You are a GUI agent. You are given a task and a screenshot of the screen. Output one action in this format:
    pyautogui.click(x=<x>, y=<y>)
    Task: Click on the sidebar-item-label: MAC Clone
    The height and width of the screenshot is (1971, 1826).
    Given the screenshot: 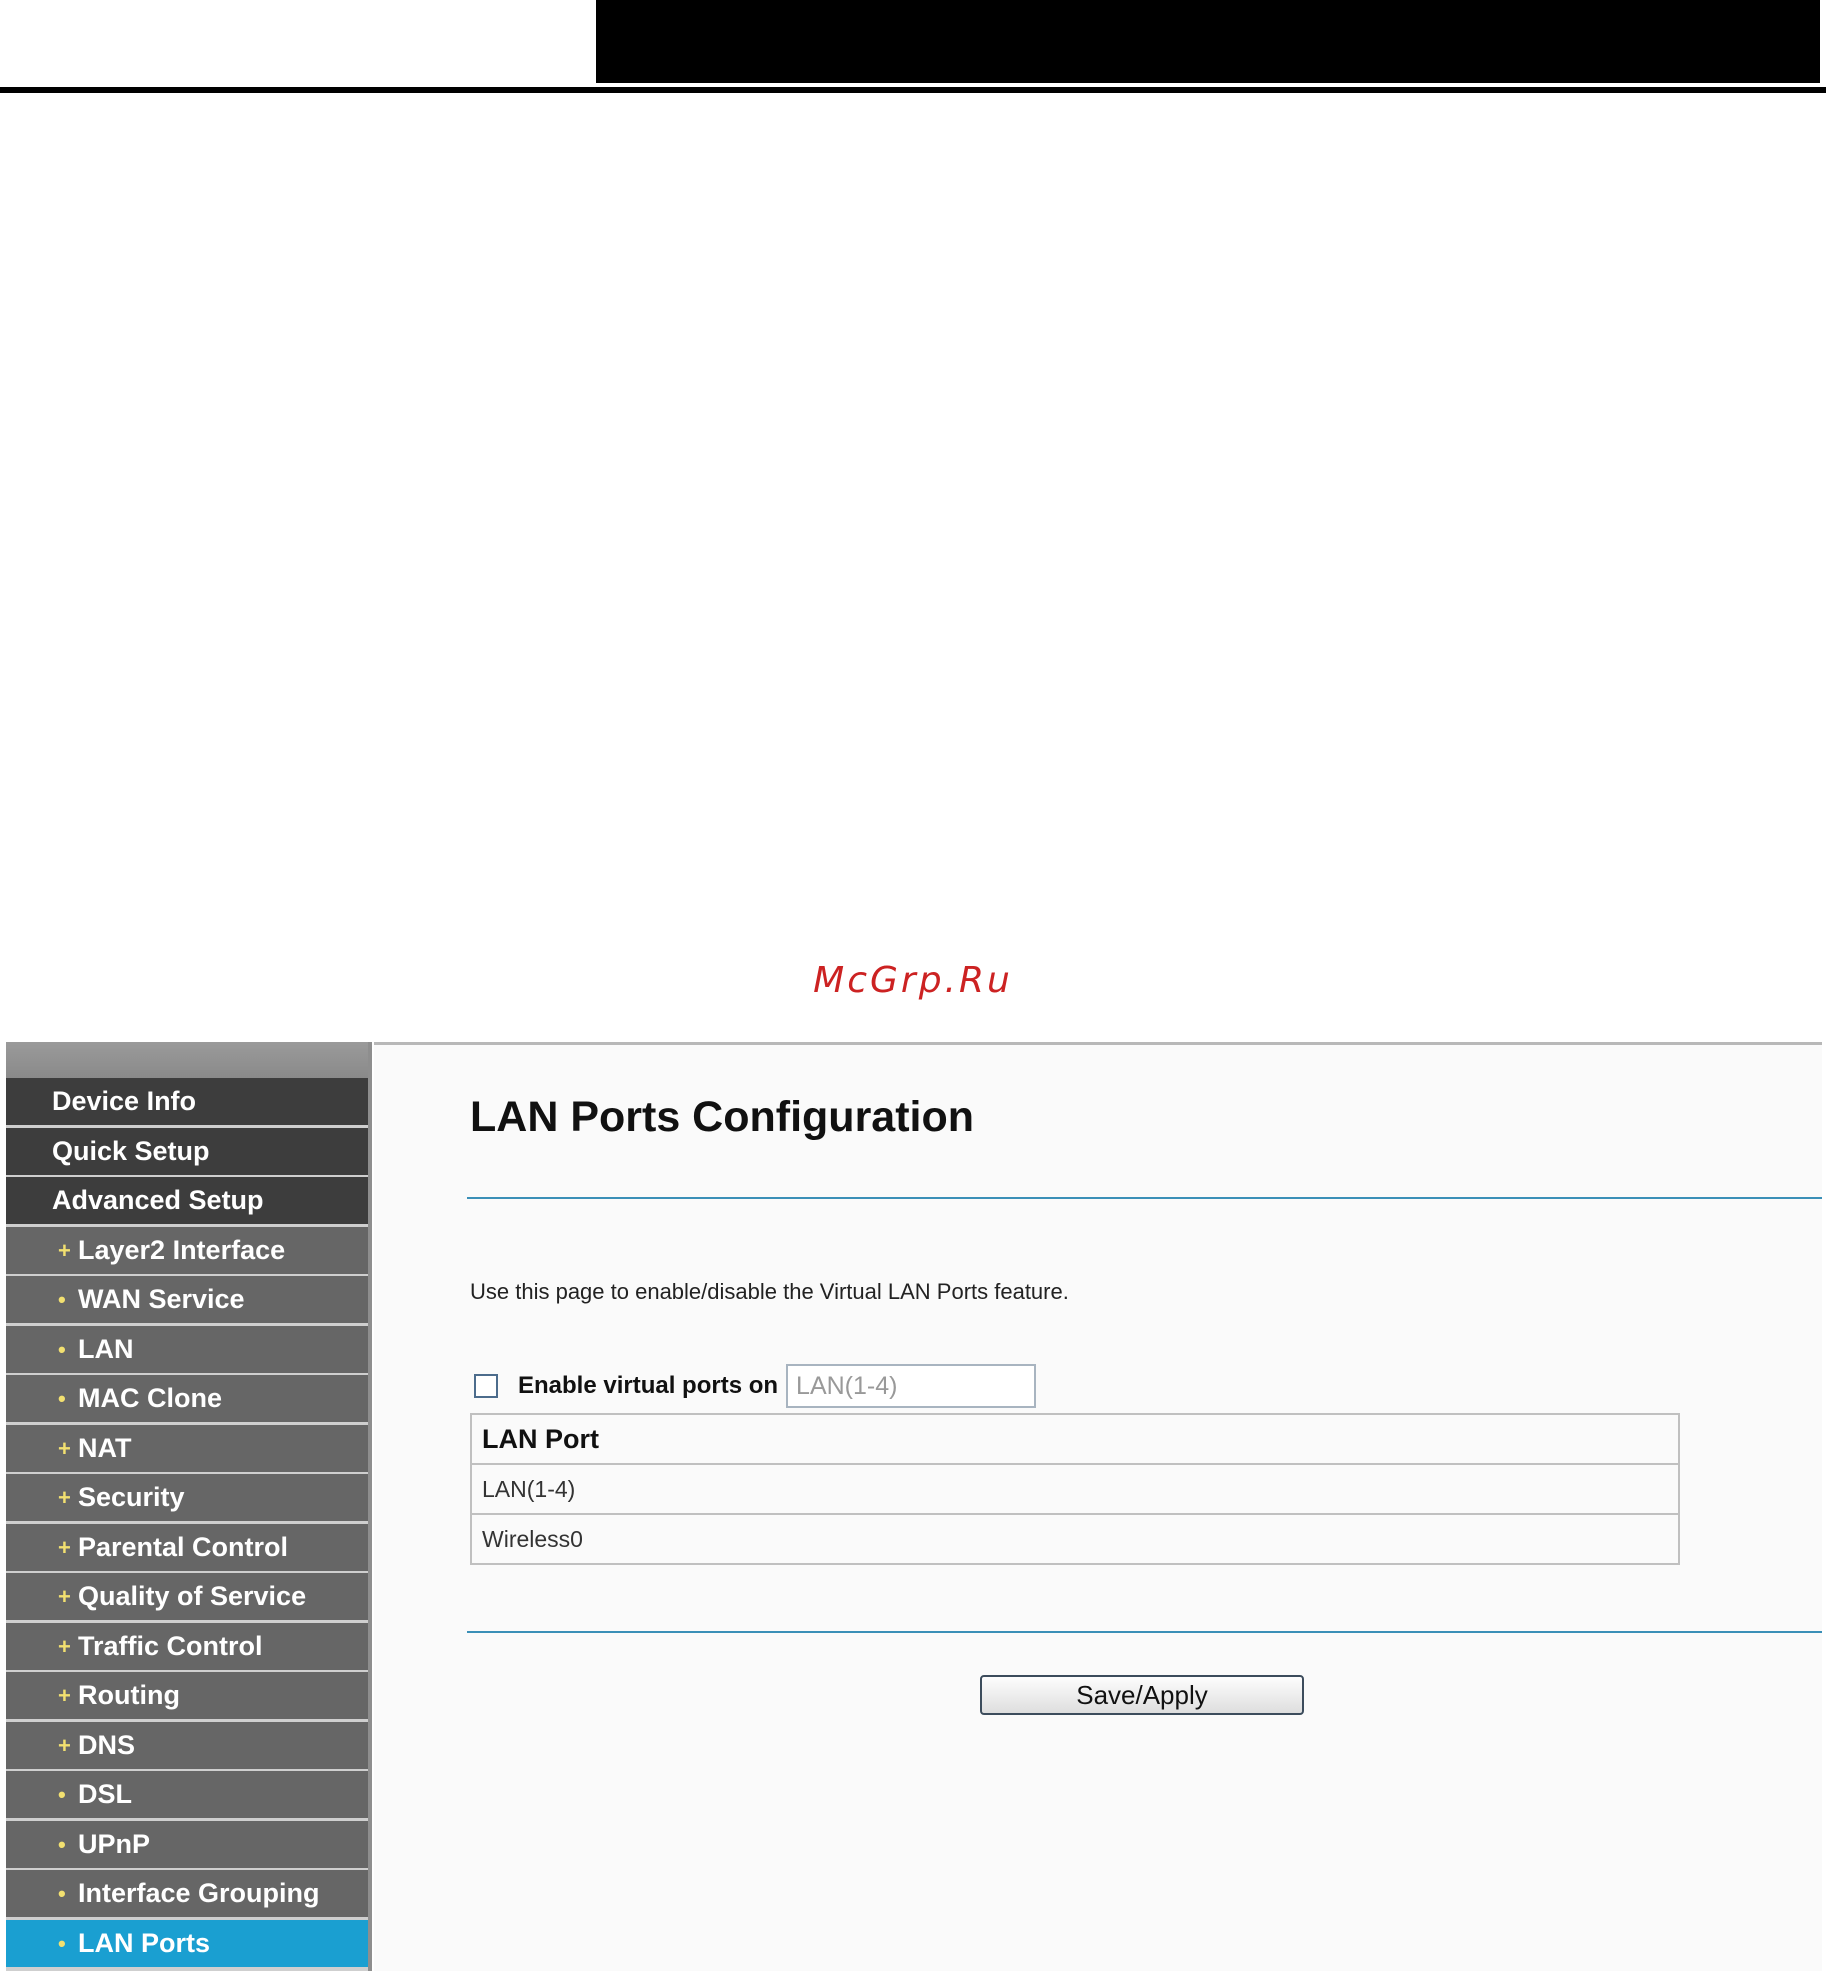 What is the action you would take?
    pyautogui.click(x=150, y=1398)
    